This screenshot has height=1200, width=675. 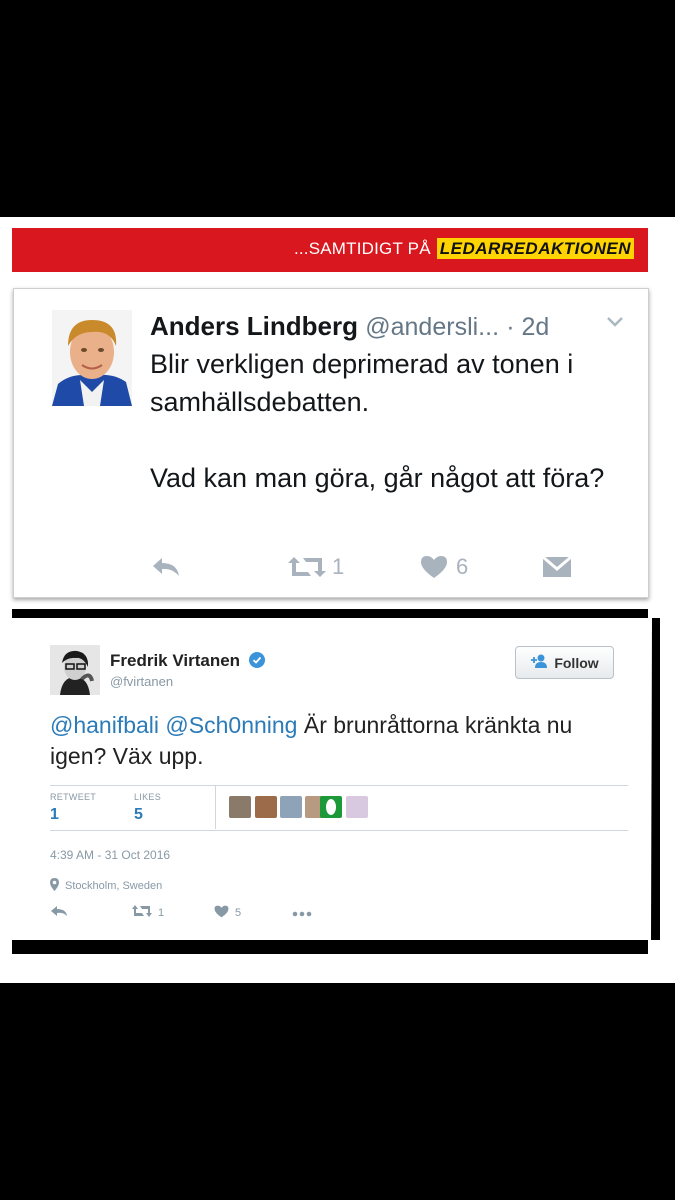 I want to click on like-button: 5, so click(x=227, y=913).